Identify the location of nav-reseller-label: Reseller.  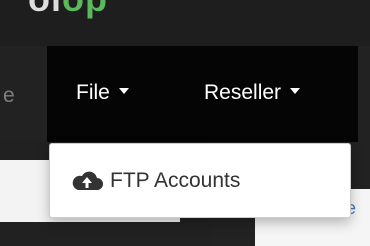
(243, 92).